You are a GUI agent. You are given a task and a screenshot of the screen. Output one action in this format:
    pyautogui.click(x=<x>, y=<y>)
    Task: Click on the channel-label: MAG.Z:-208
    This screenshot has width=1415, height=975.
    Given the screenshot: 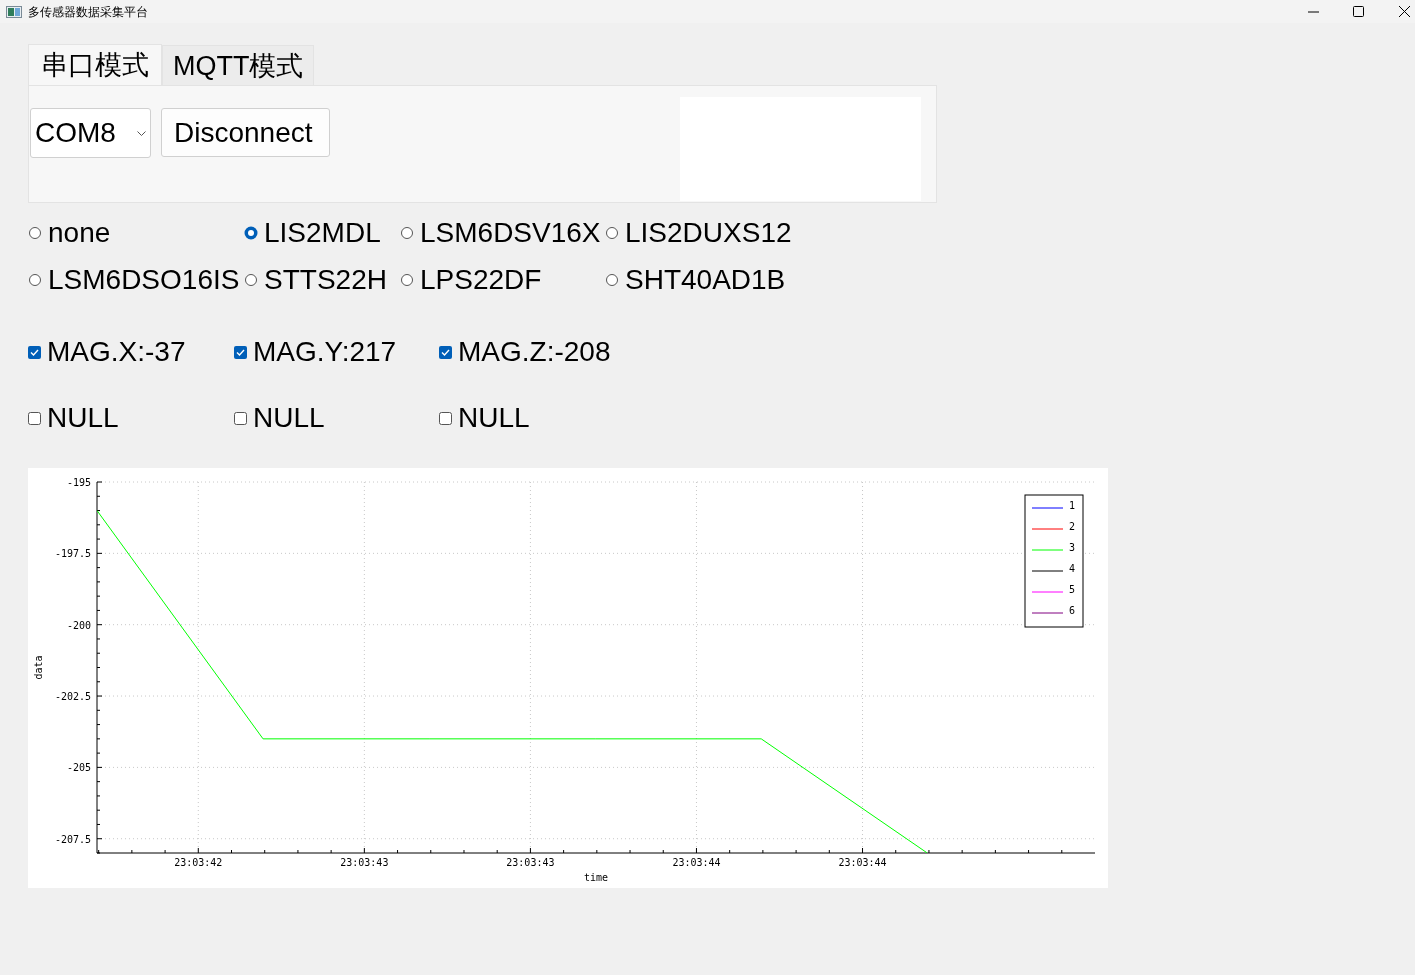 What is the action you would take?
    pyautogui.click(x=534, y=352)
    